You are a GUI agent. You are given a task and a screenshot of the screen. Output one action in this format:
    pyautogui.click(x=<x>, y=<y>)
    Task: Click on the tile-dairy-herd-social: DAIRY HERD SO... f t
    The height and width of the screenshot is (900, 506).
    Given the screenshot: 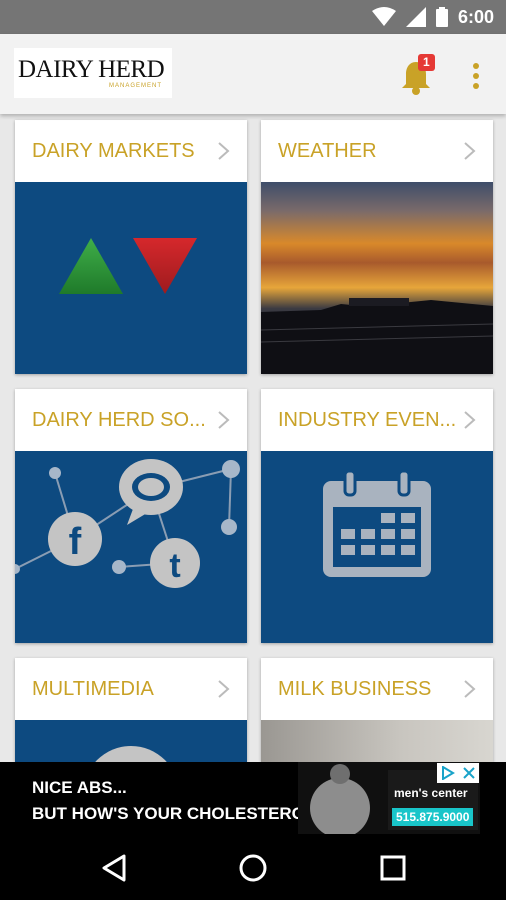 What is the action you would take?
    pyautogui.click(x=131, y=516)
    